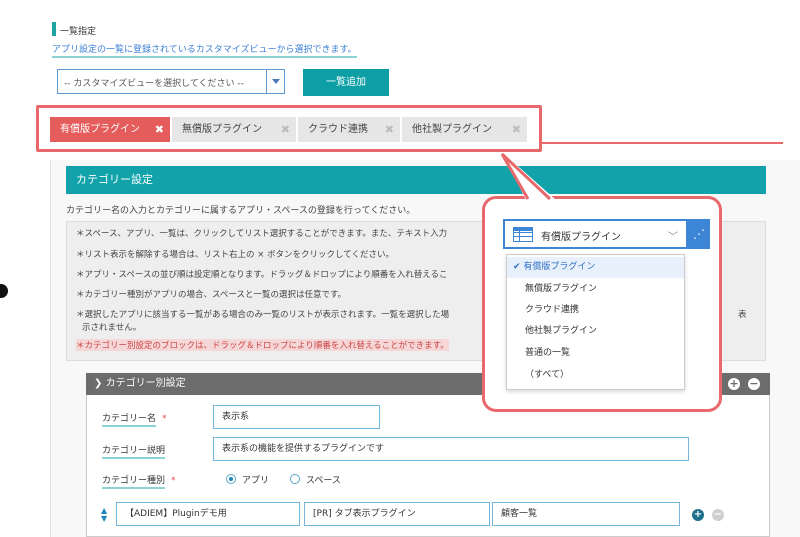  Describe the element at coordinates (595, 267) in the screenshot. I see `dropdown-option: ✔ 有償版プラグイン` at that location.